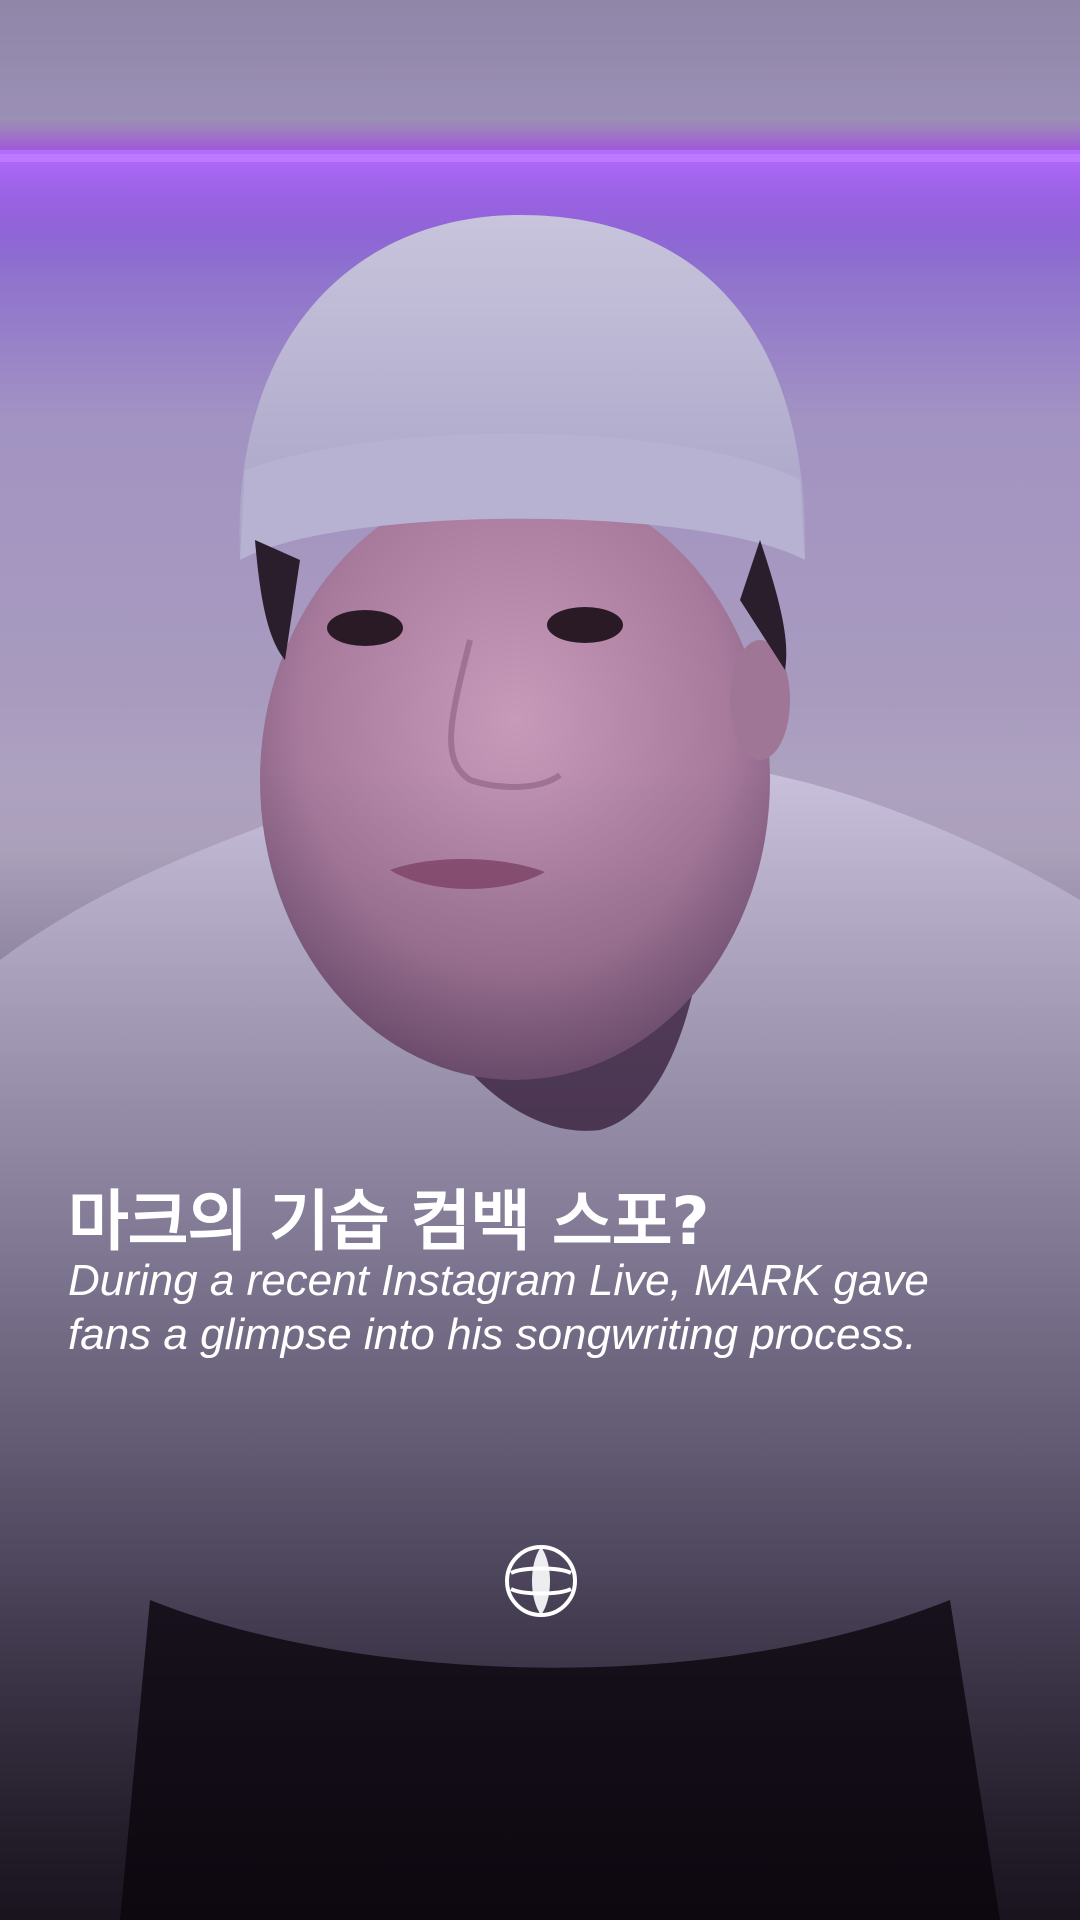 Image resolution: width=1080 pixels, height=1920 pixels. What do you see at coordinates (365, 628) in the screenshot?
I see `eye-left` at bounding box center [365, 628].